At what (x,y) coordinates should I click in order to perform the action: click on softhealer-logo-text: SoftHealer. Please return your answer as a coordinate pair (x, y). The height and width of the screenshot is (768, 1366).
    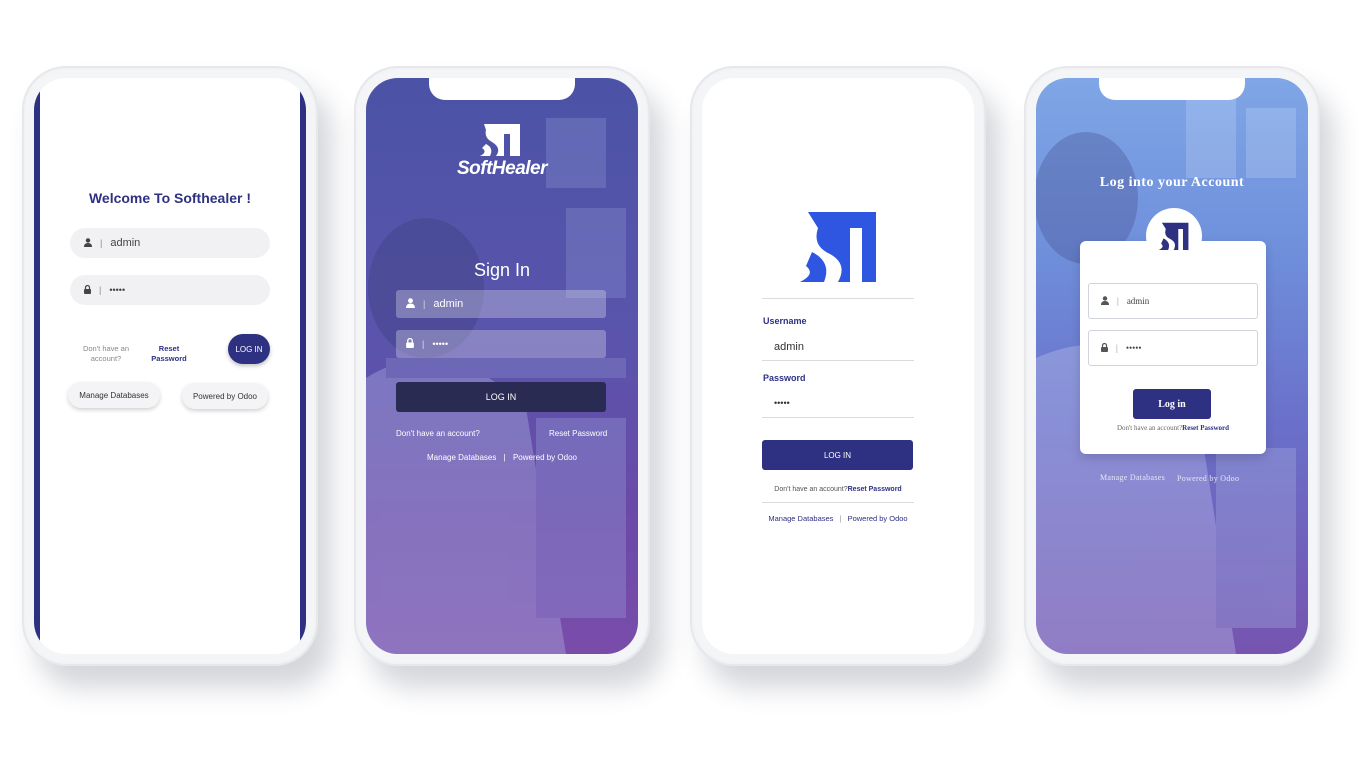
    Looking at the image, I should click on (502, 168).